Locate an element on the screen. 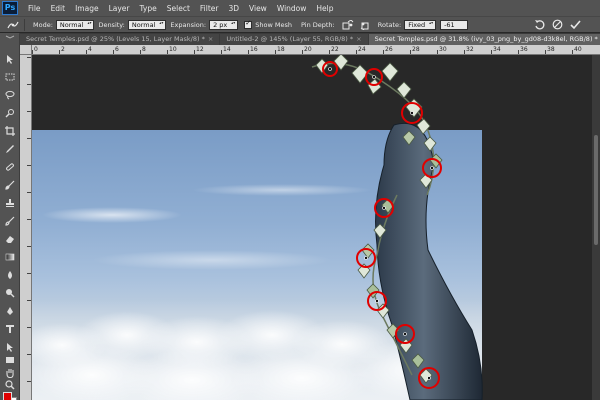  type-icon is located at coordinates (10, 328).